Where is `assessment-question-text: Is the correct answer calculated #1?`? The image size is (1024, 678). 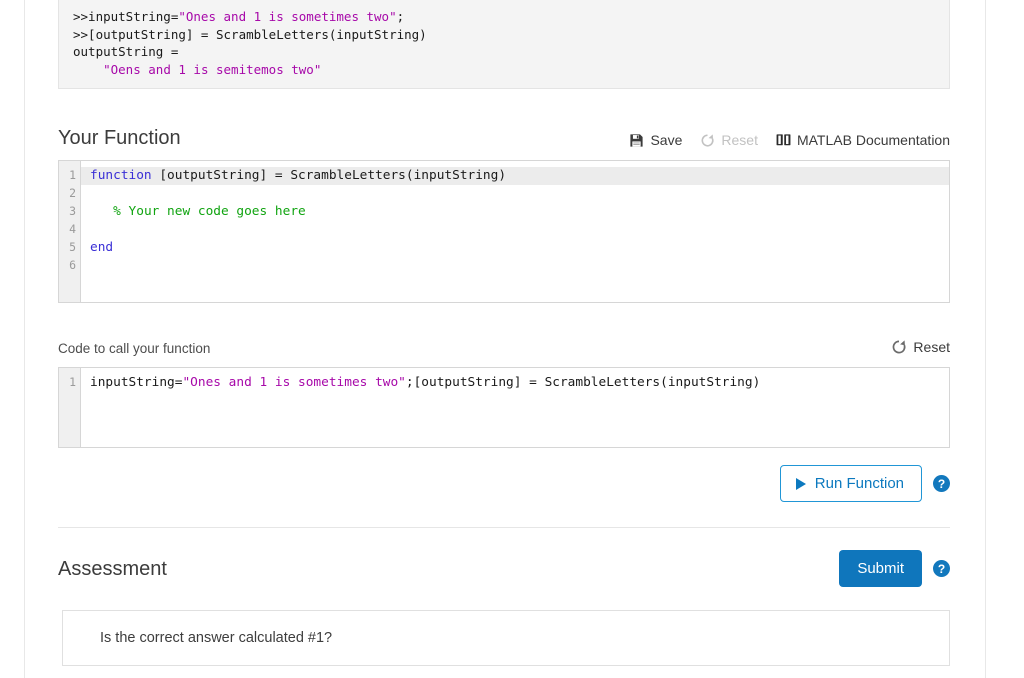 assessment-question-text: Is the correct answer calculated #1? is located at coordinates (216, 638).